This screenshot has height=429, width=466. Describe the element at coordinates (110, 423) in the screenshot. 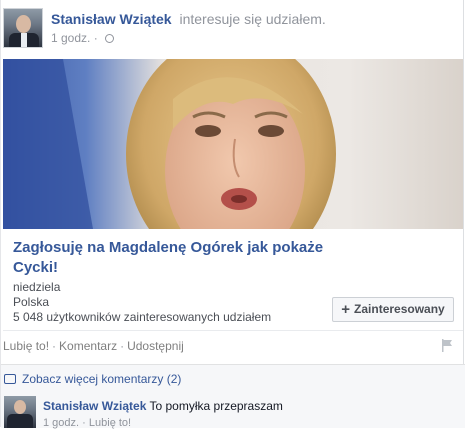

I see `comment-like-link: Lubię to!` at that location.